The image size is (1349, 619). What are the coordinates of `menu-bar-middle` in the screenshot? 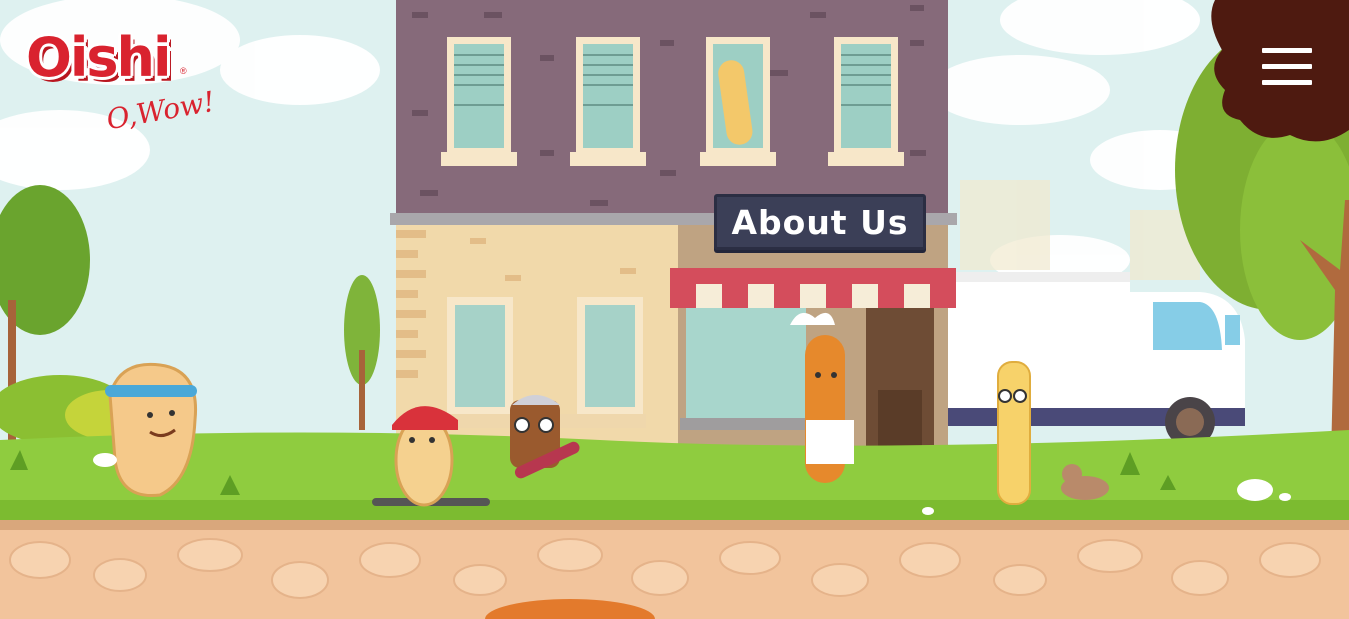 It's located at (1287, 66).